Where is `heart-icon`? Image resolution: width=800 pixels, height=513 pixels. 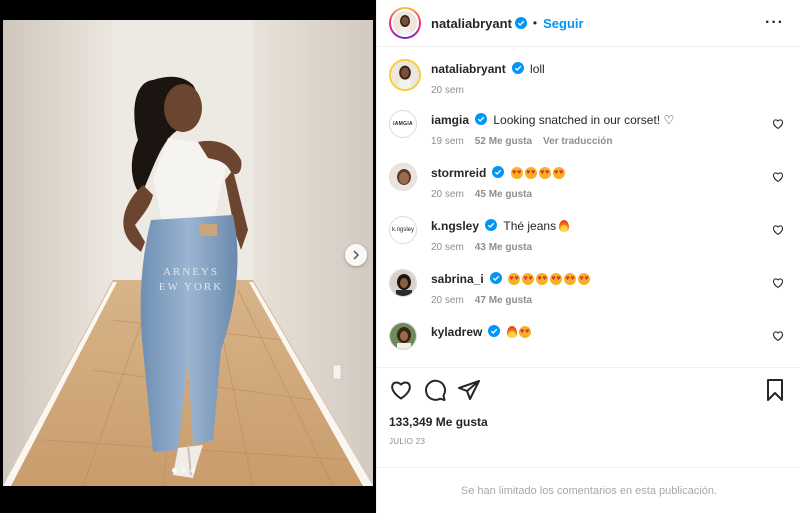
heart-icon is located at coordinates (401, 390).